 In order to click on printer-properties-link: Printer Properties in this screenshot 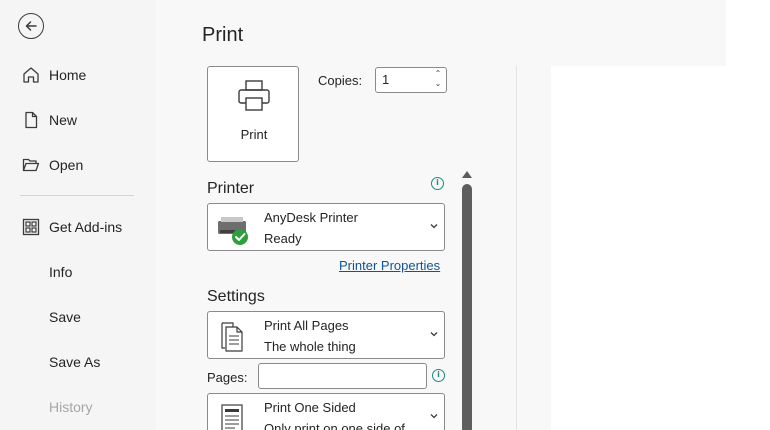, I will do `click(389, 265)`.